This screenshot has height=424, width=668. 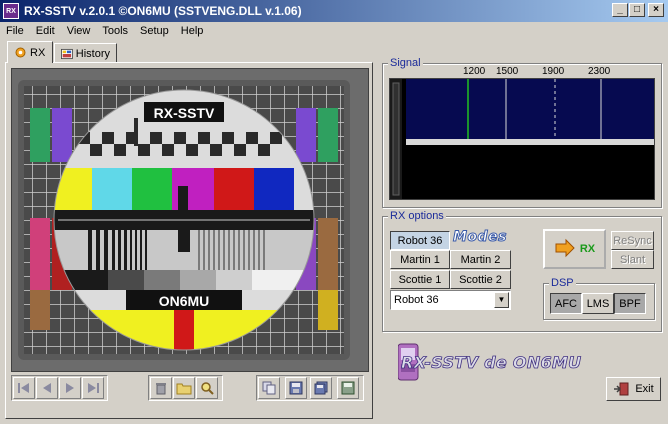 What do you see at coordinates (480, 279) in the screenshot?
I see `mode-scottie2-button: Scottie 2` at bounding box center [480, 279].